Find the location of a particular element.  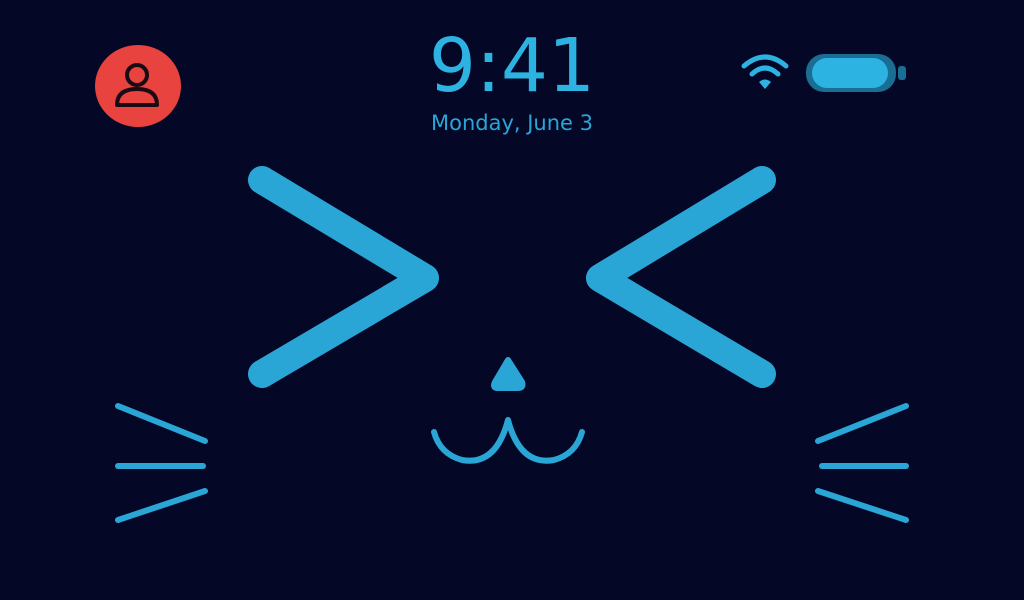

right-whiskers is located at coordinates (862, 463).